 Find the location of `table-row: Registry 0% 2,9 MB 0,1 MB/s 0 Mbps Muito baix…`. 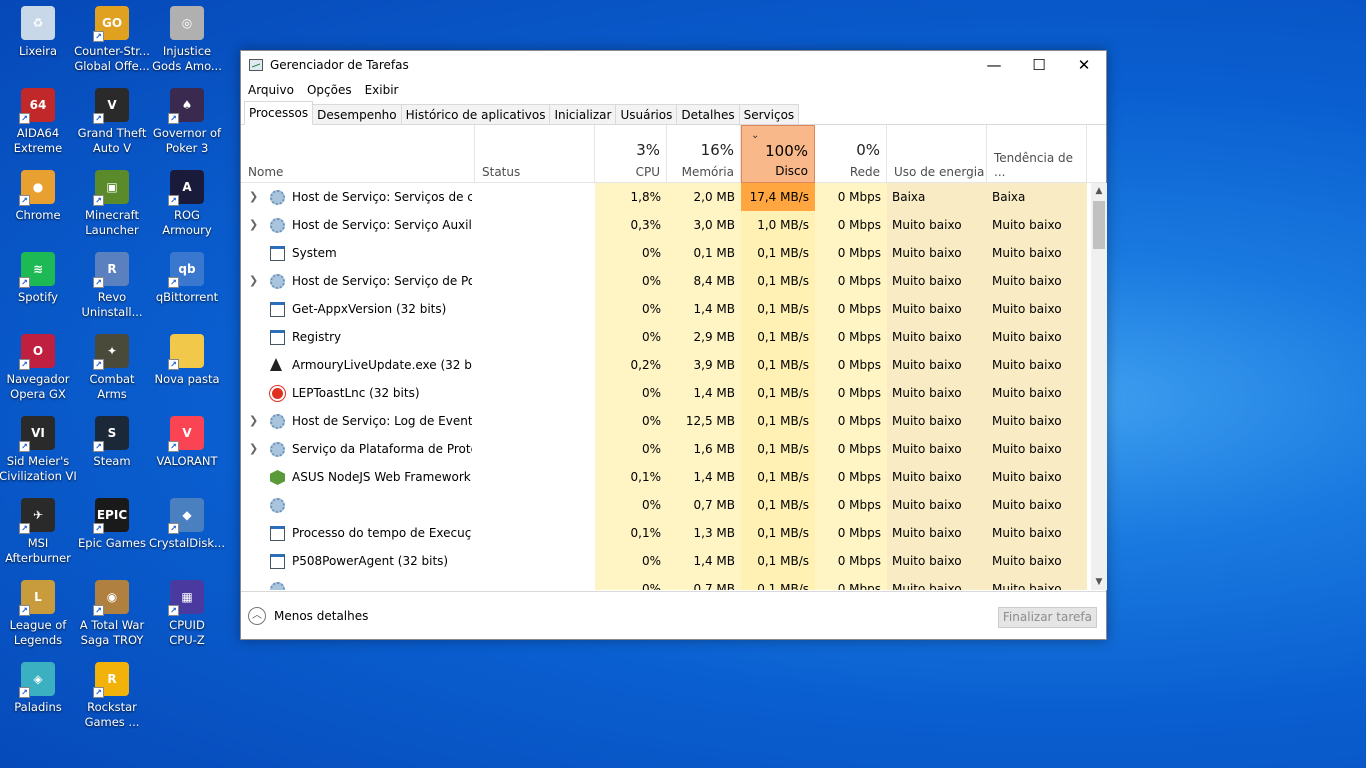

table-row: Registry 0% 2,9 MB 0,1 MB/s 0 Mbps Muito baix… is located at coordinates (666, 337).